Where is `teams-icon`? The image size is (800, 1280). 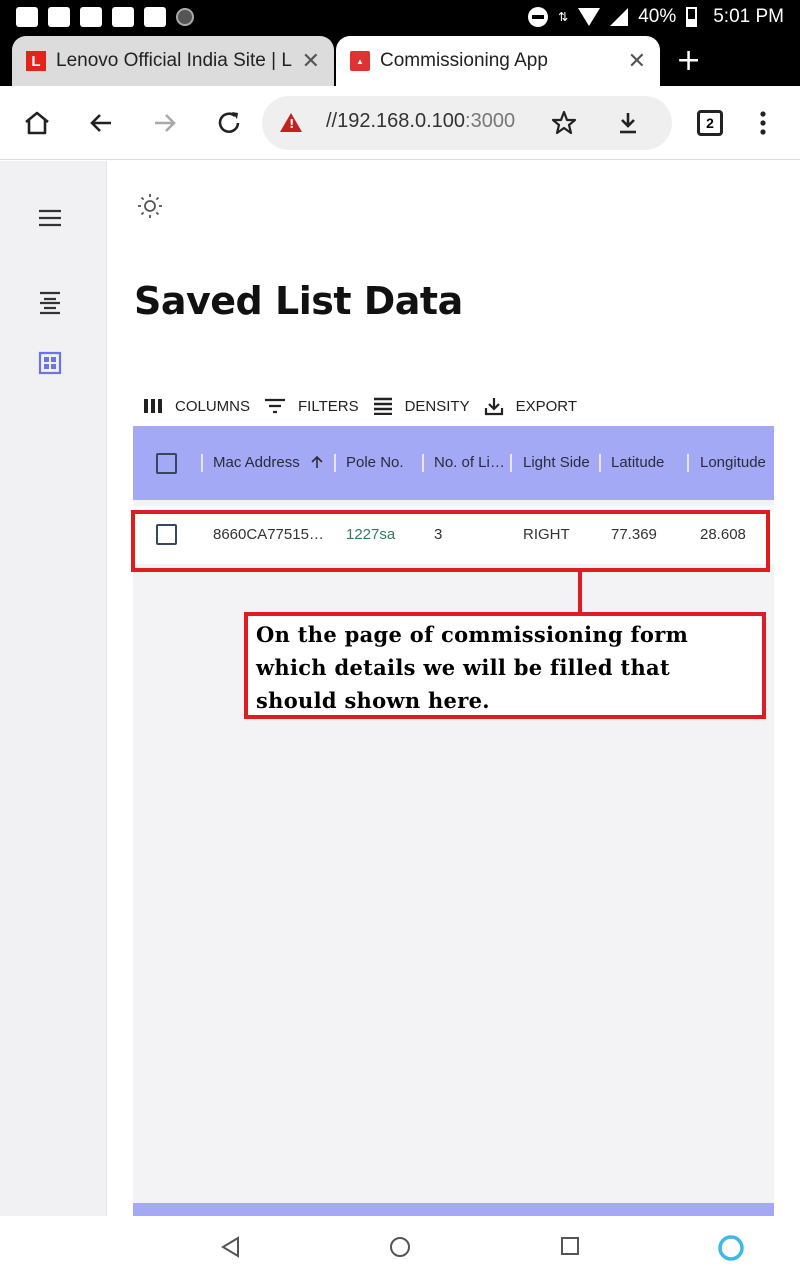
teams-icon is located at coordinates (27, 17).